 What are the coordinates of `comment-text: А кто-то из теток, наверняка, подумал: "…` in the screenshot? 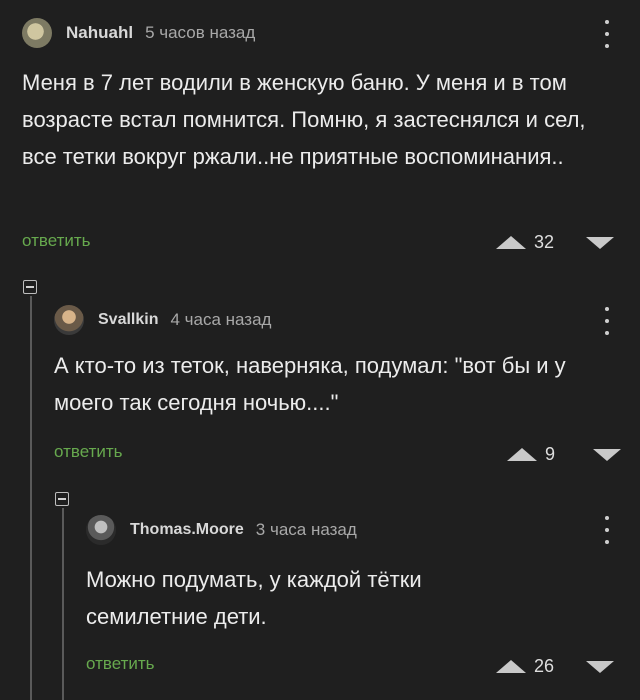 It's located at (310, 384).